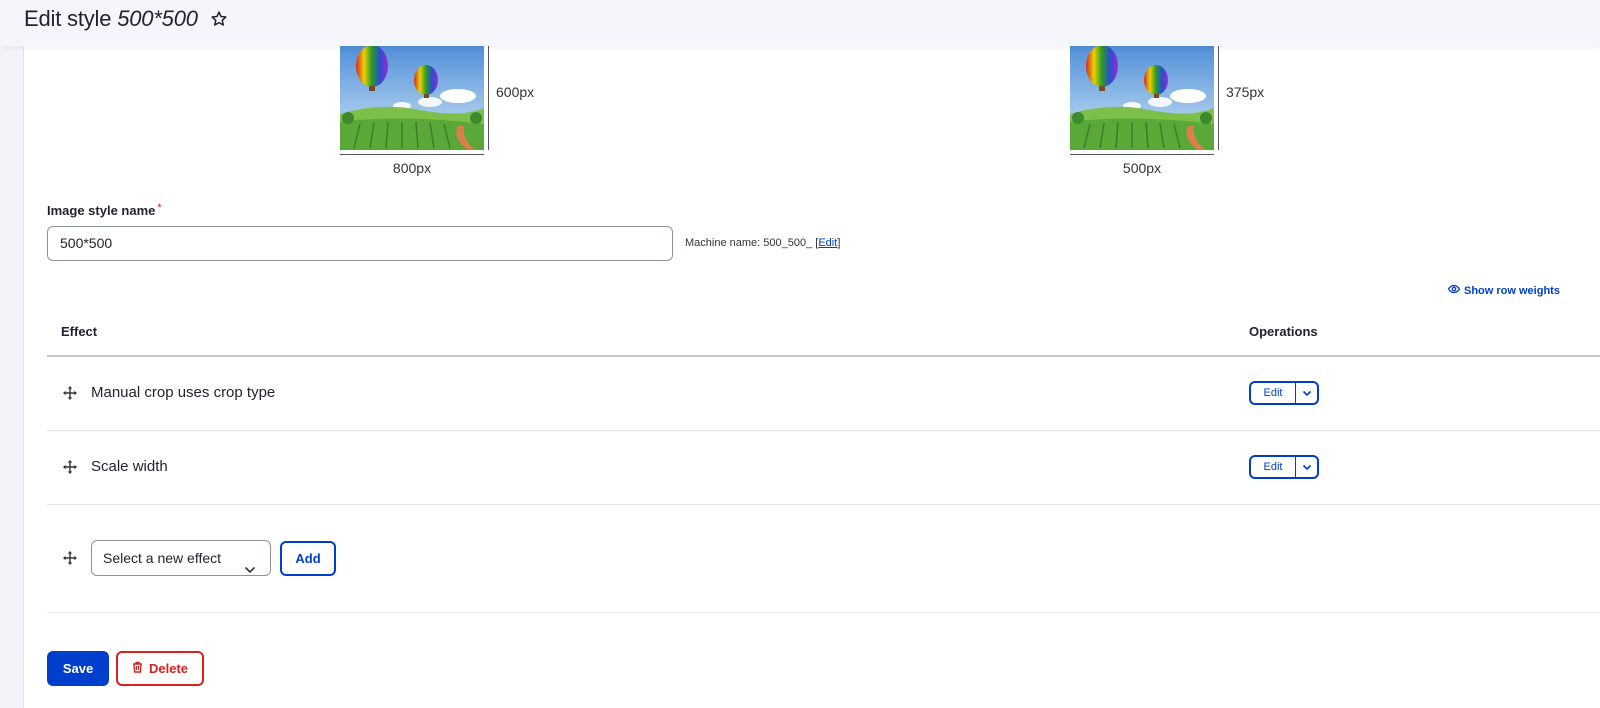  I want to click on machine-name-bracket-close: ], so click(839, 243).